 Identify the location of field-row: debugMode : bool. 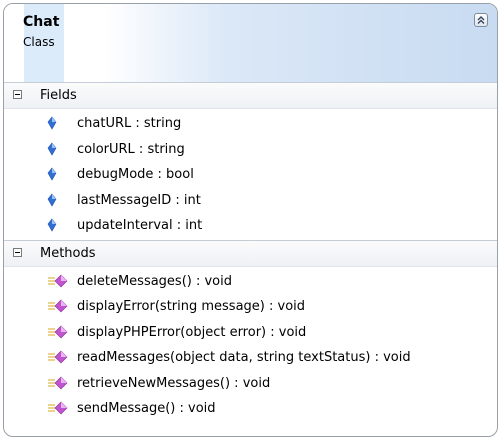
(250, 175).